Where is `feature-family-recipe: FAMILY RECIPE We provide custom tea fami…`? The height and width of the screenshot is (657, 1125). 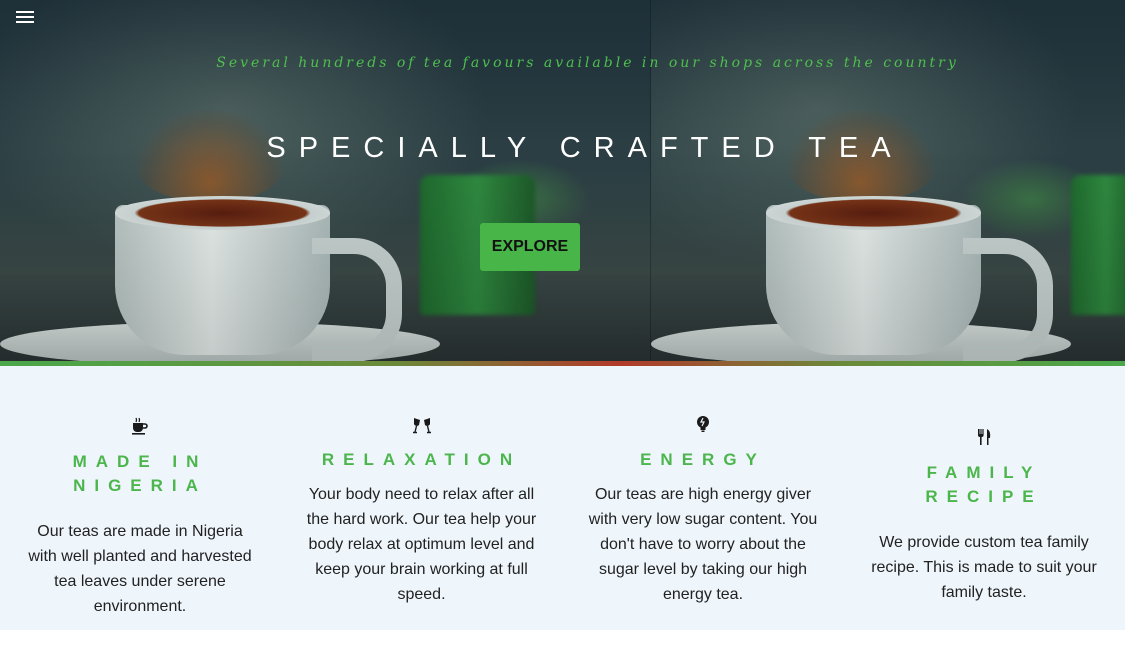 feature-family-recipe: FAMILY RECIPE We provide custom tea fami… is located at coordinates (984, 516).